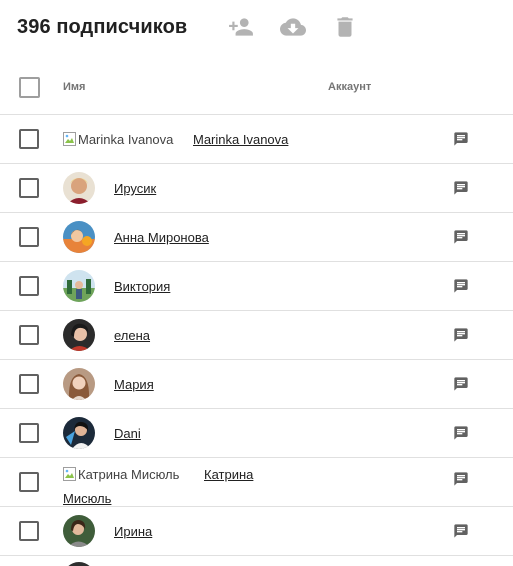 The image size is (513, 566). I want to click on table-row: Marinka Ivanova Marinka Ivanova, so click(256, 139).